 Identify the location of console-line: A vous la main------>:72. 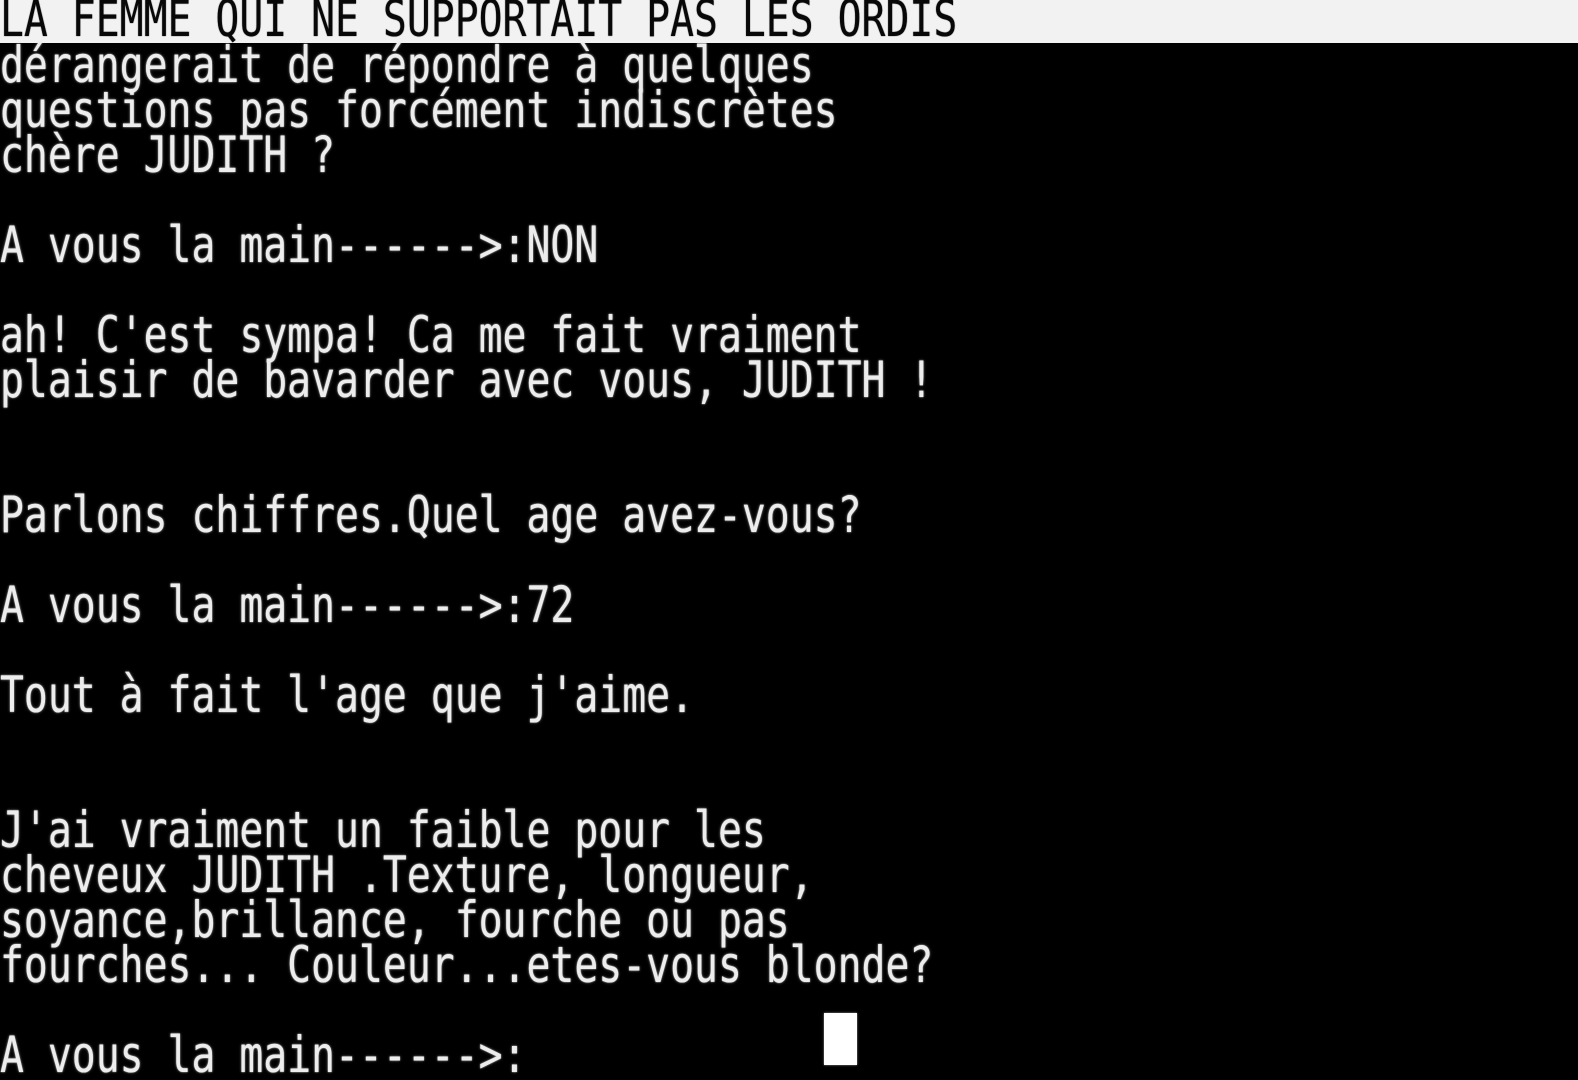
(287, 605).